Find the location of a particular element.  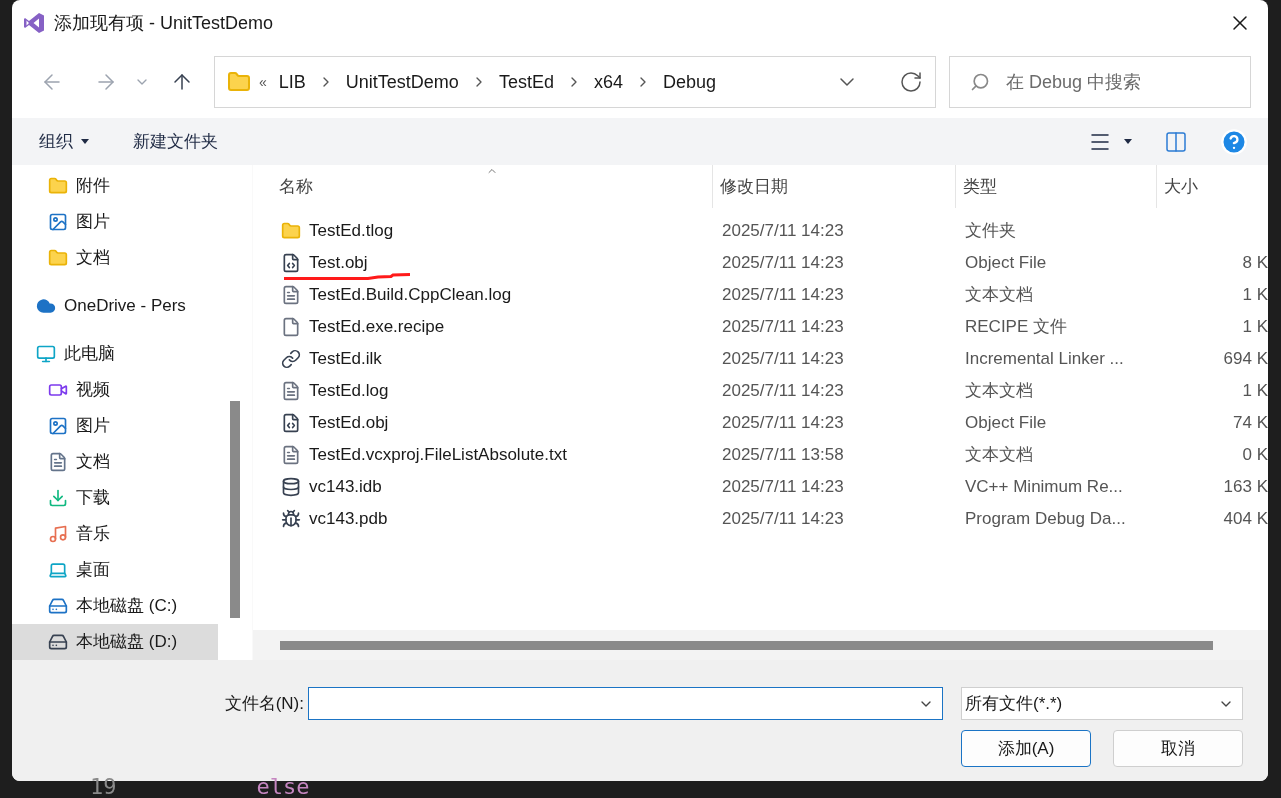

file-name: vc143.idb is located at coordinates (345, 487).